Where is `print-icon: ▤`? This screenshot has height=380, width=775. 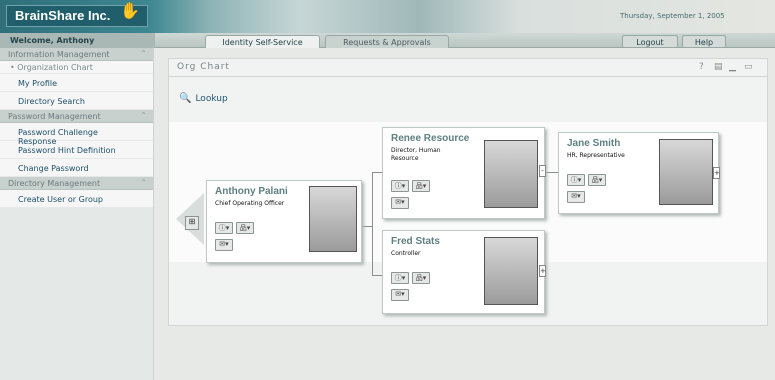 print-icon: ▤ is located at coordinates (719, 67).